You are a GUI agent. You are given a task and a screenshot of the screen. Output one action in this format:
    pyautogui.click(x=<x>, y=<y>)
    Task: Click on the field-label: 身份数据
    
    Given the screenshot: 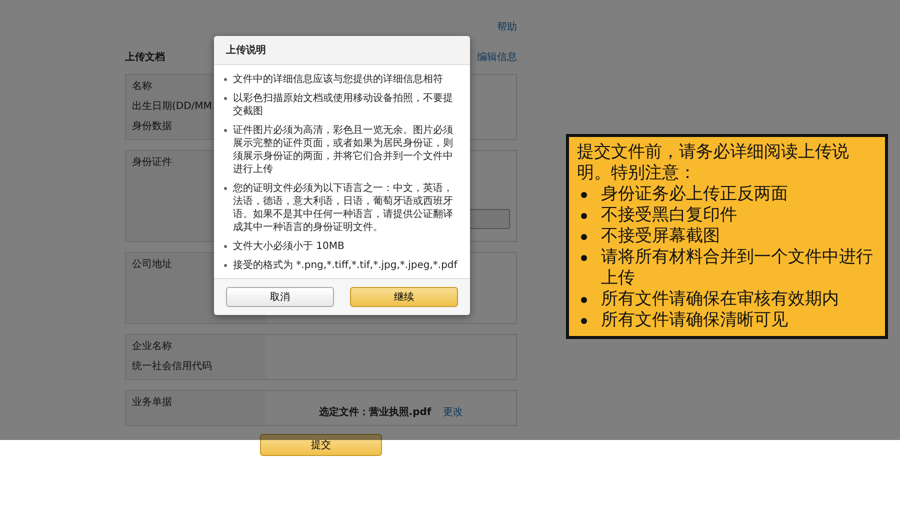 What is the action you would take?
    pyautogui.click(x=152, y=127)
    